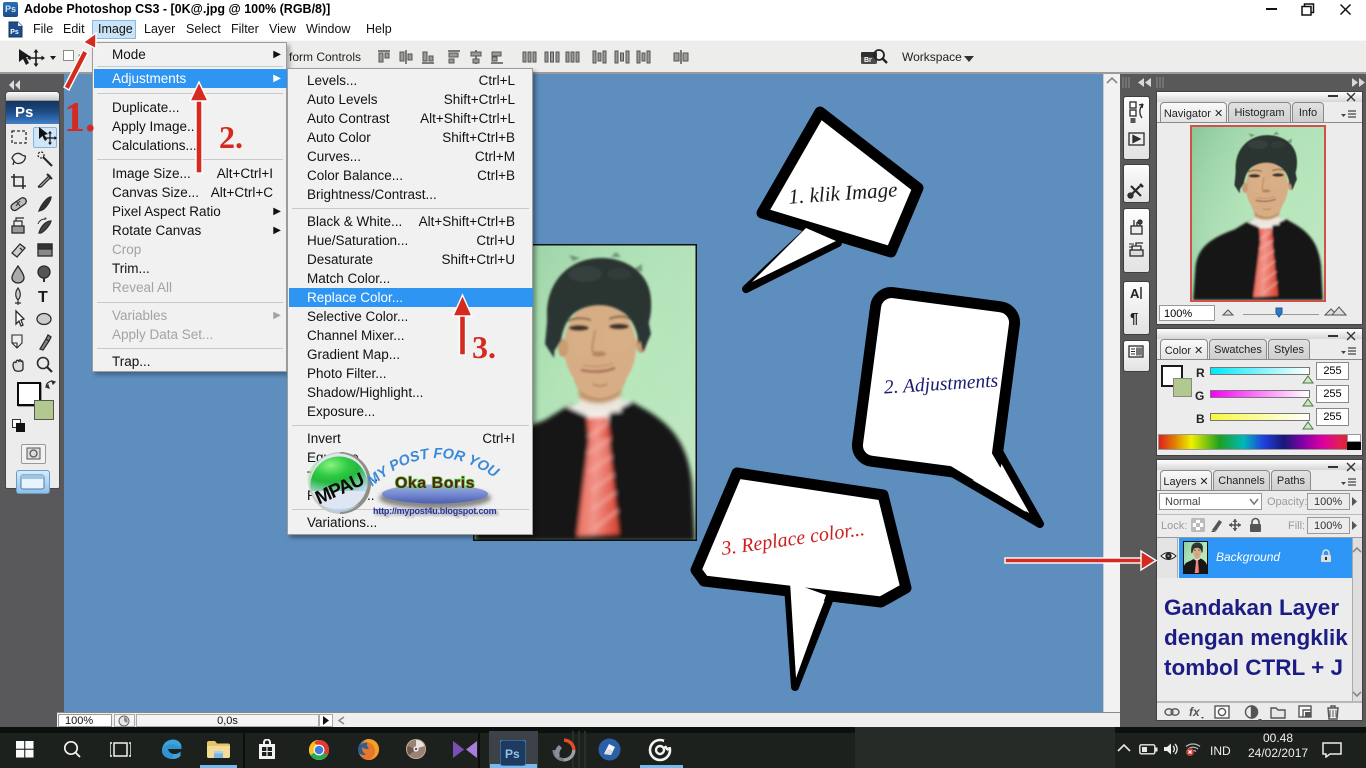 Image resolution: width=1366 pixels, height=768 pixels. What do you see at coordinates (43, 297) in the screenshot?
I see `svg-text: T` at bounding box center [43, 297].